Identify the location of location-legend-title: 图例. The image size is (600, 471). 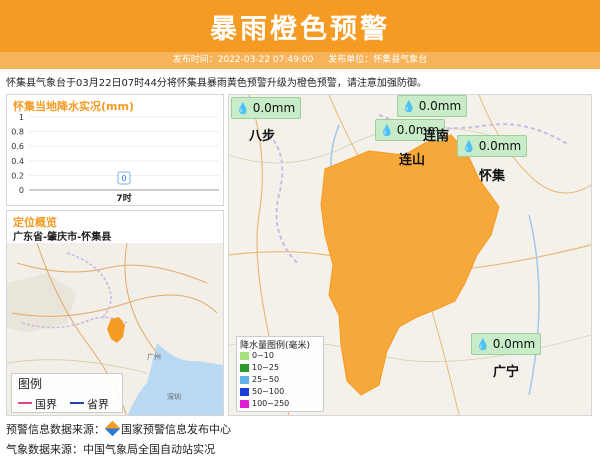
(30, 384).